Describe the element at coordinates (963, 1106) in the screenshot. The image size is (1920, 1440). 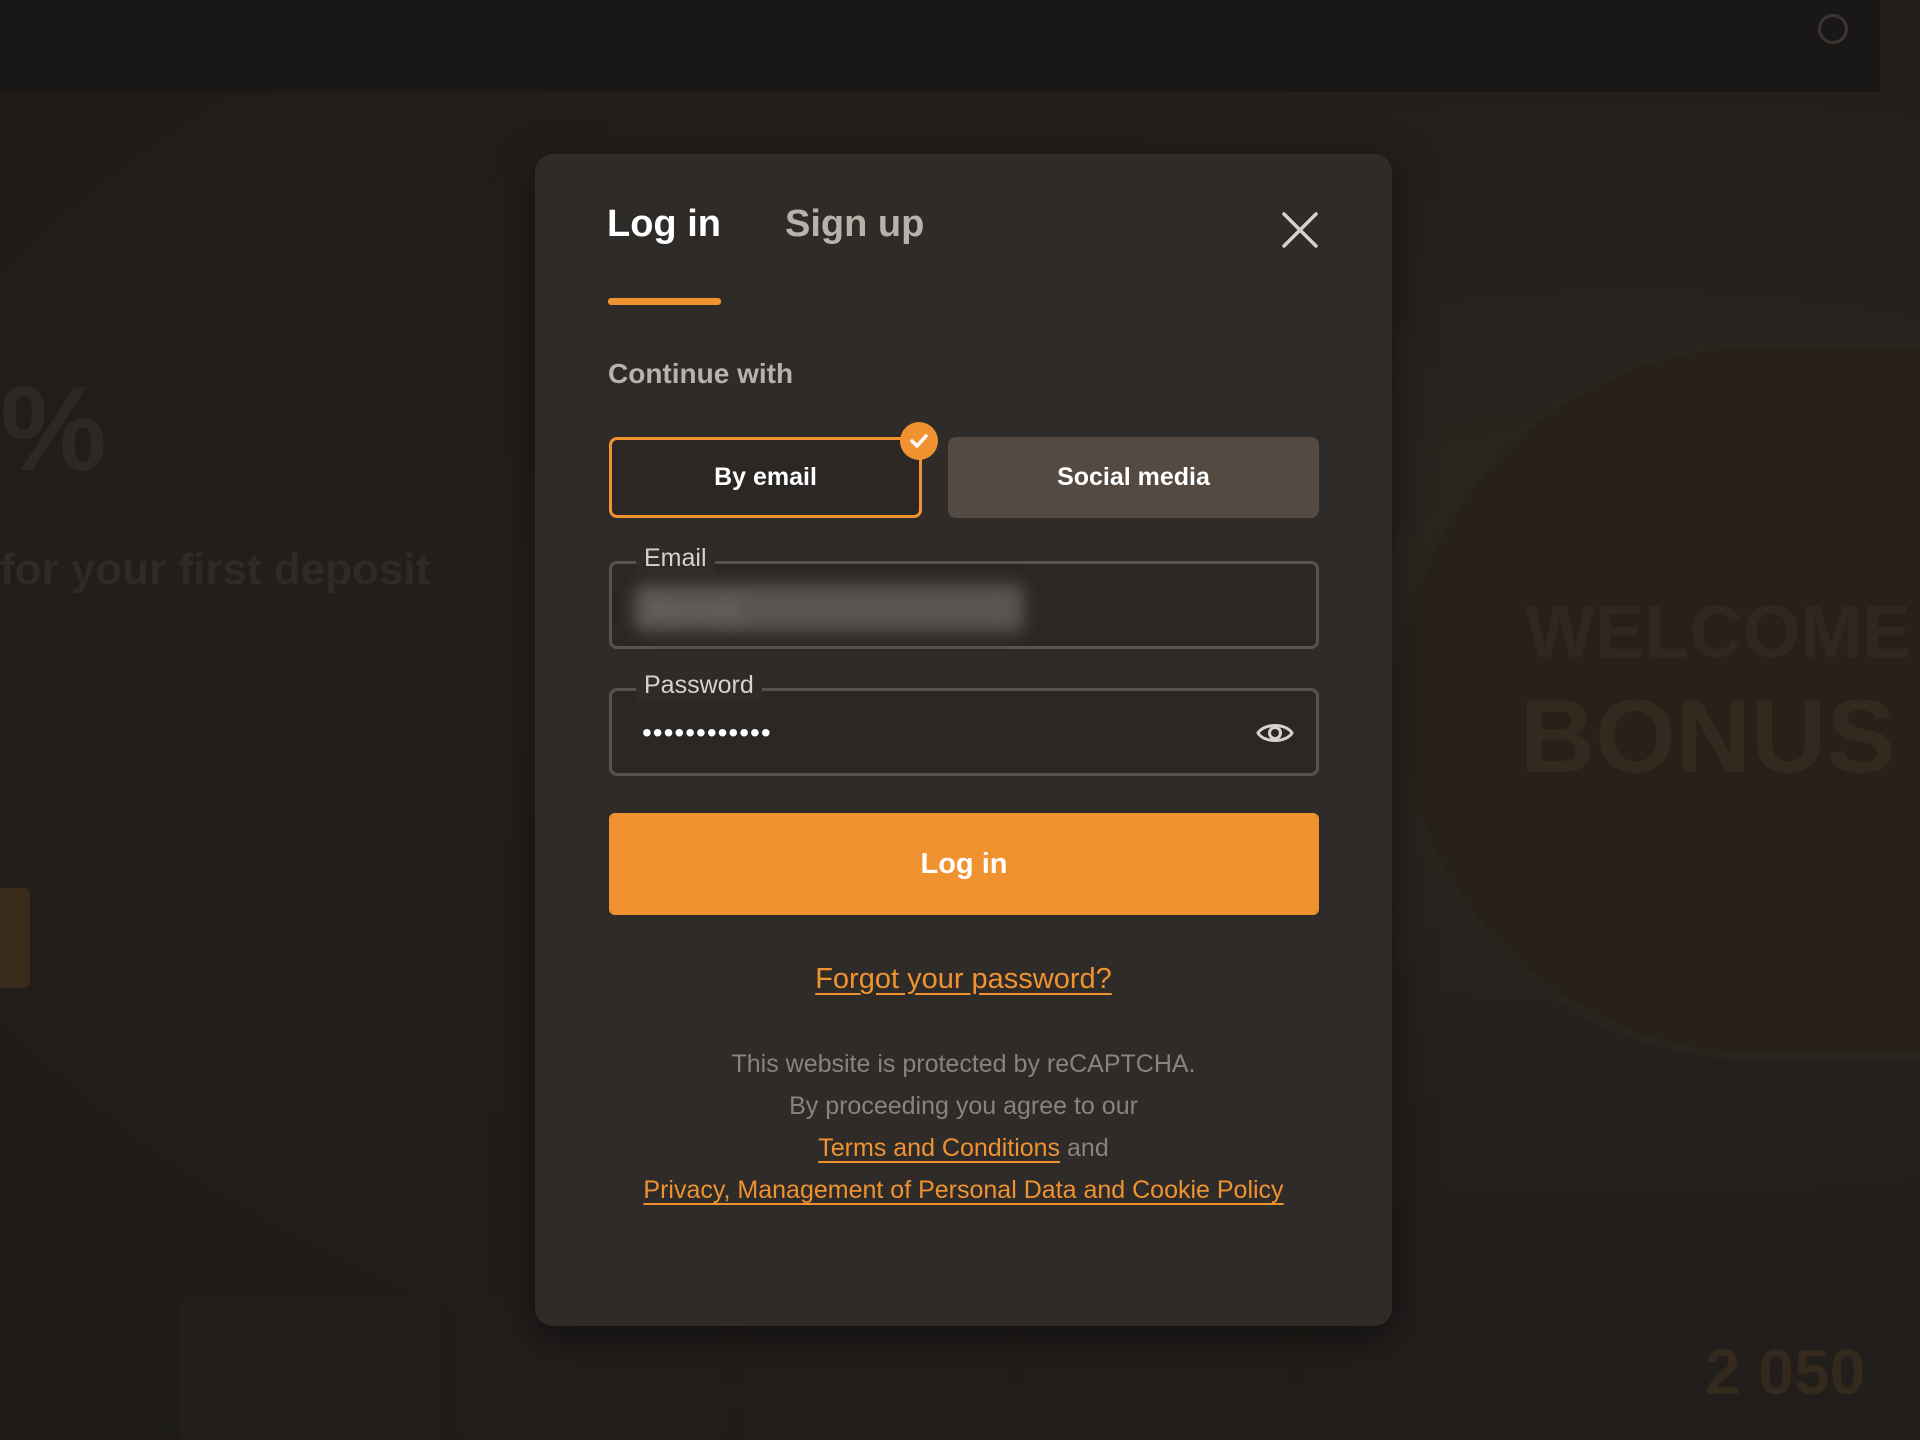
I see `agree-text: By proceeding you agree to our` at that location.